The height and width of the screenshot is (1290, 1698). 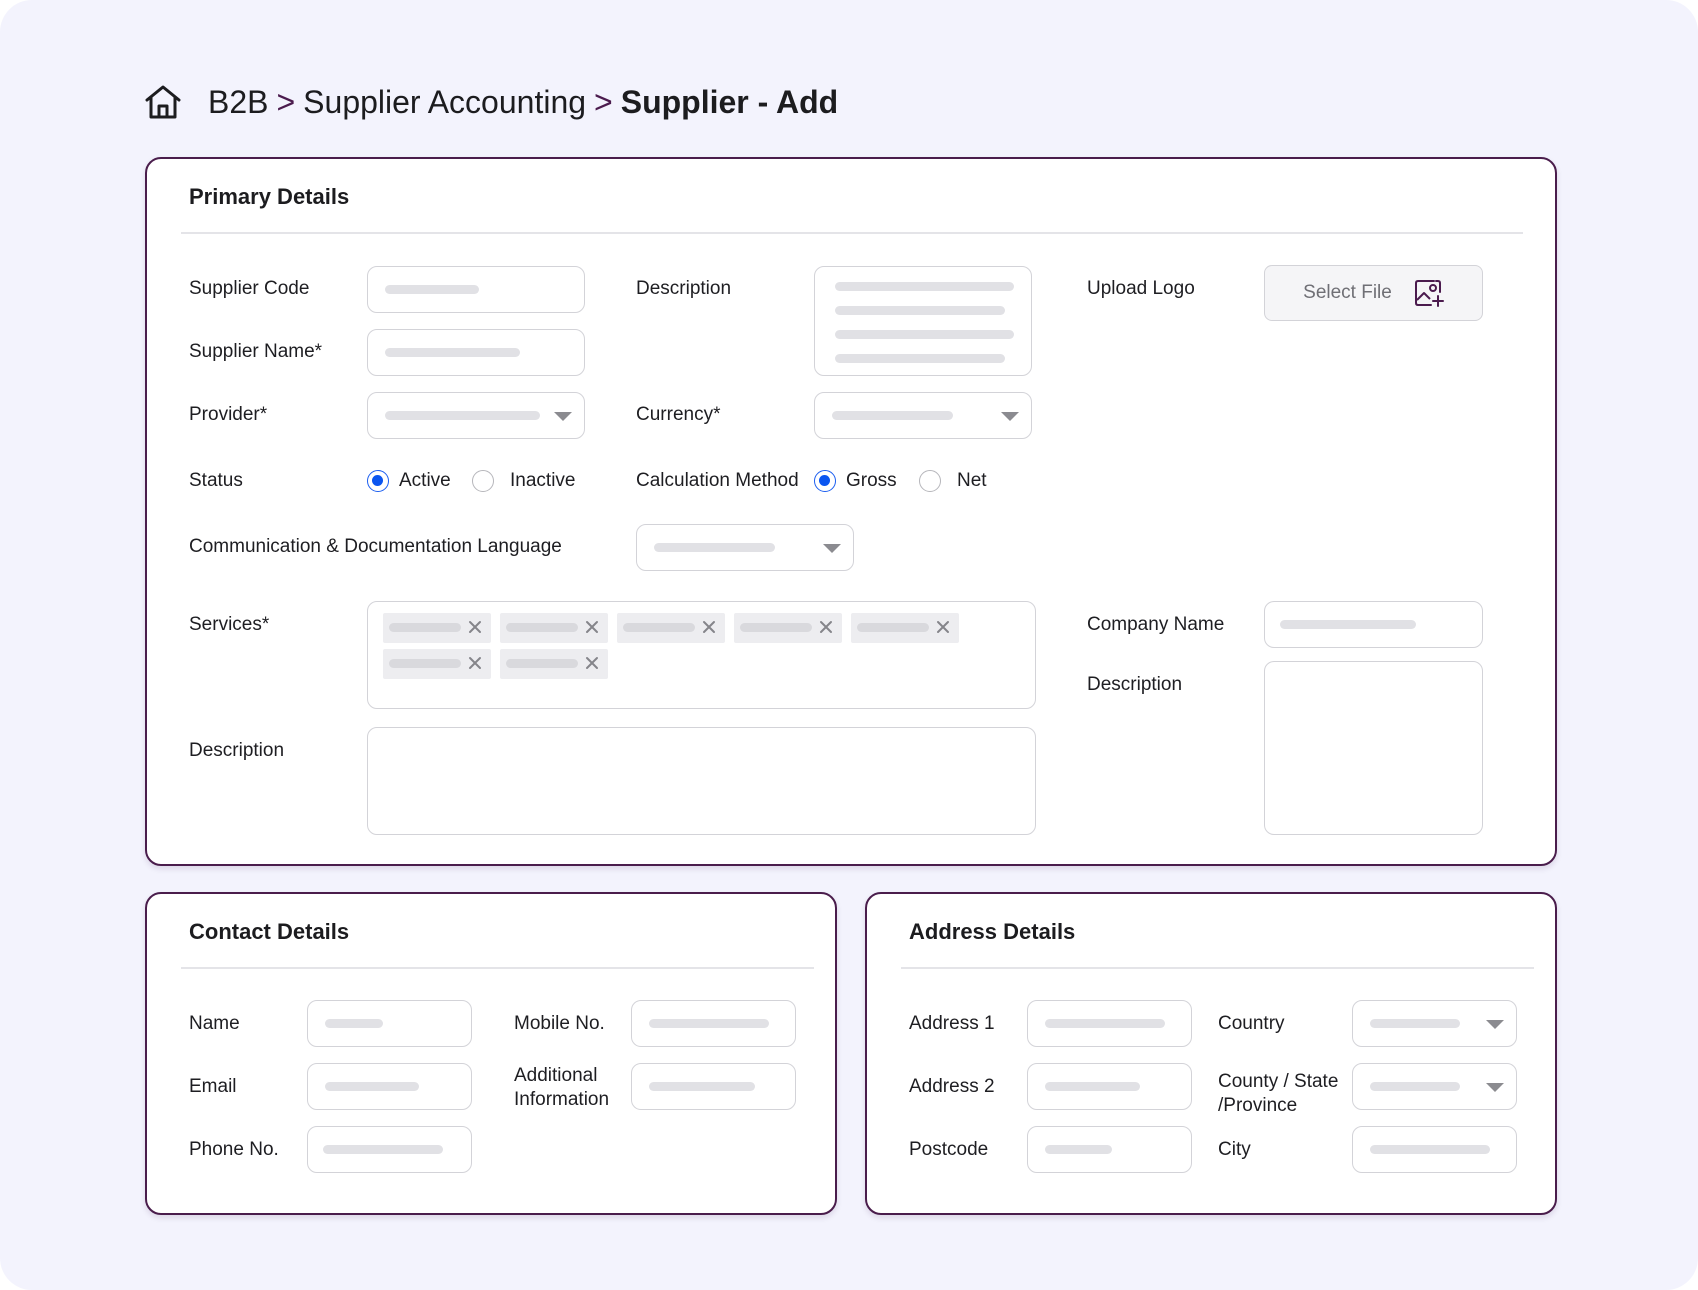 I want to click on home-icon, so click(x=163, y=102).